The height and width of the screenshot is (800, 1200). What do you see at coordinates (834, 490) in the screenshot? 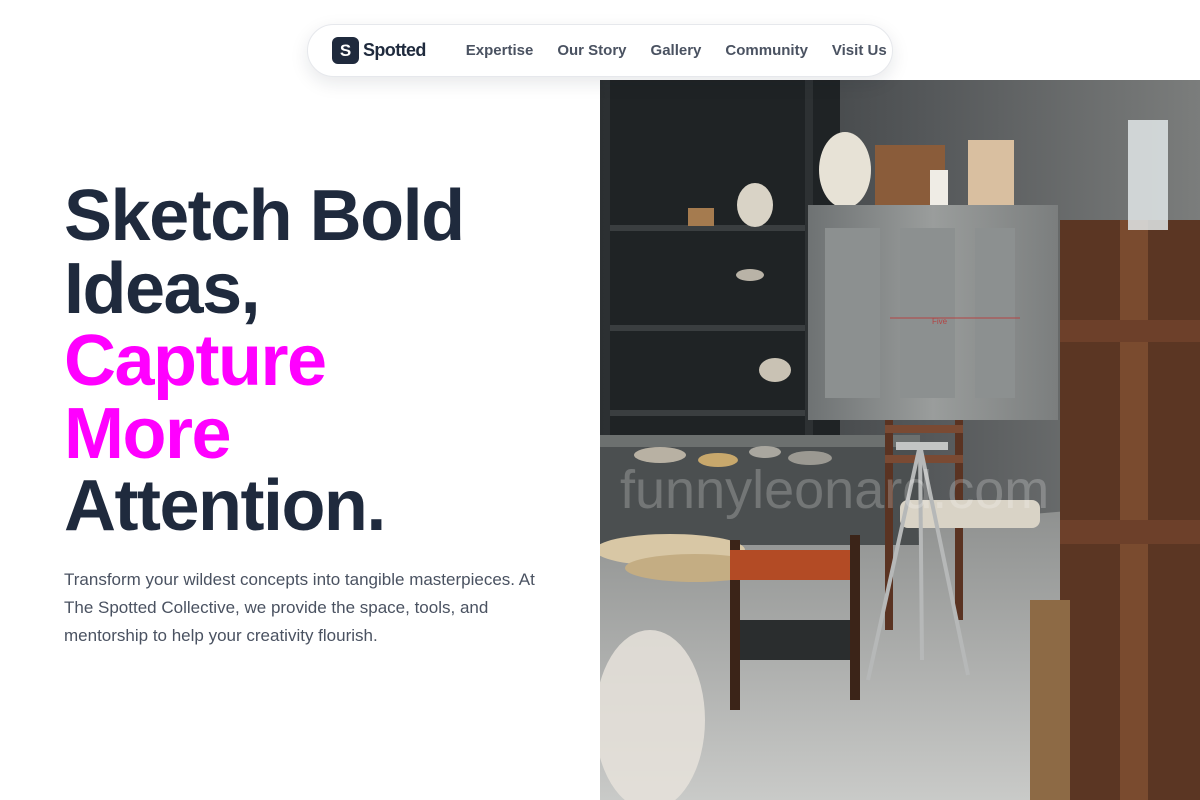
I see `image-watermark: funnyleonard.com` at bounding box center [834, 490].